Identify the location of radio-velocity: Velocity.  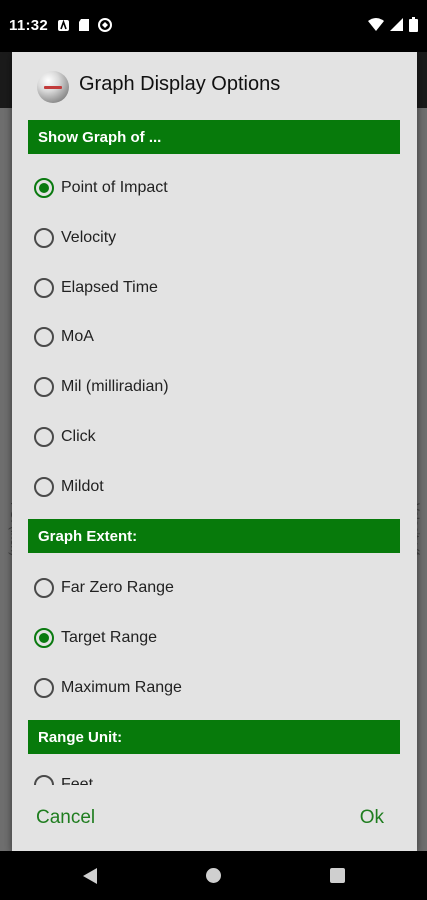
(75, 238).